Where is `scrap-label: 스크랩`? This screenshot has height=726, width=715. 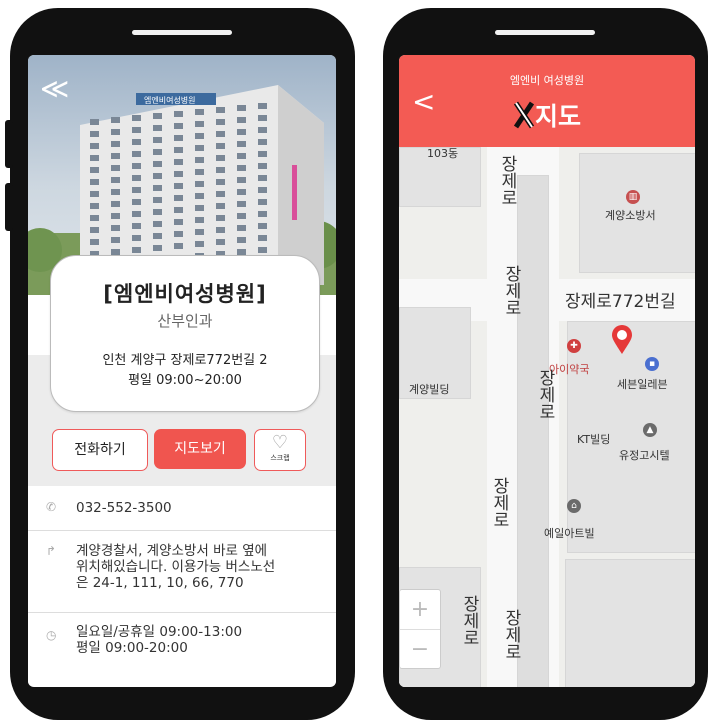 scrap-label: 스크랩 is located at coordinates (280, 458).